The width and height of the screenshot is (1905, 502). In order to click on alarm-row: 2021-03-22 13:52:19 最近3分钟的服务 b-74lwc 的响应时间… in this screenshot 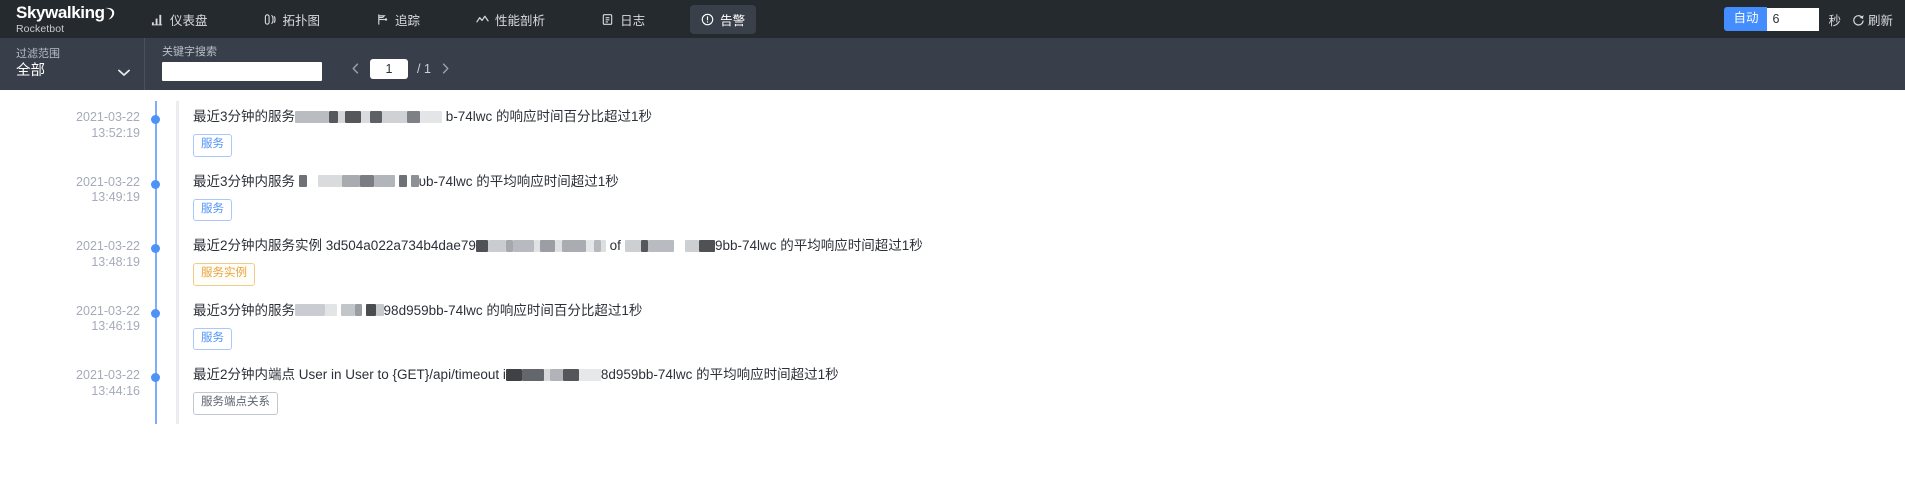, I will do `click(952, 133)`.